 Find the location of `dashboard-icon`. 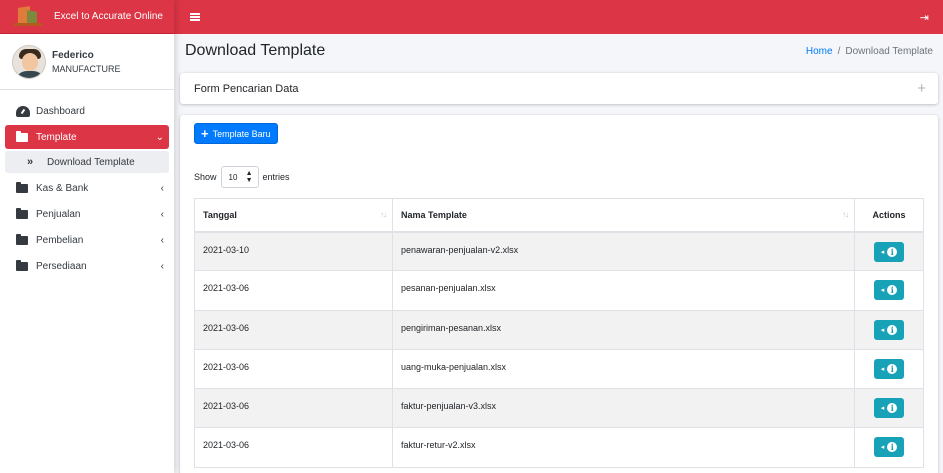

dashboard-icon is located at coordinates (24, 111).